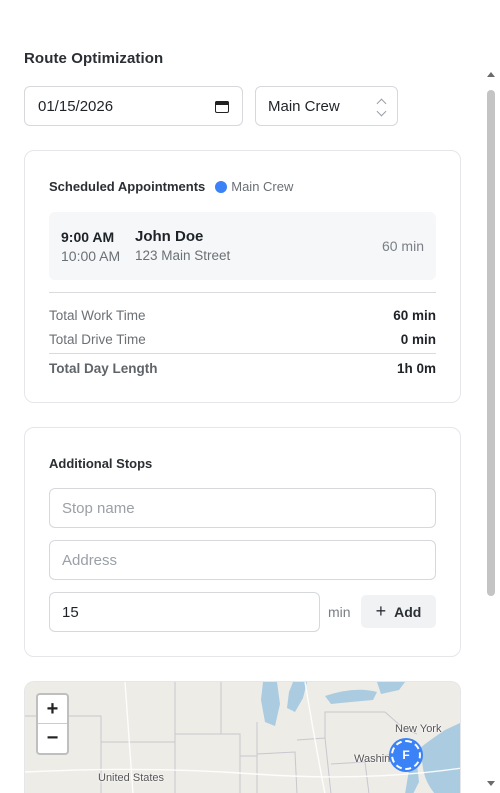 The height and width of the screenshot is (793, 500). What do you see at coordinates (88, 237) in the screenshot?
I see `appointment-start: 9:00 AM` at bounding box center [88, 237].